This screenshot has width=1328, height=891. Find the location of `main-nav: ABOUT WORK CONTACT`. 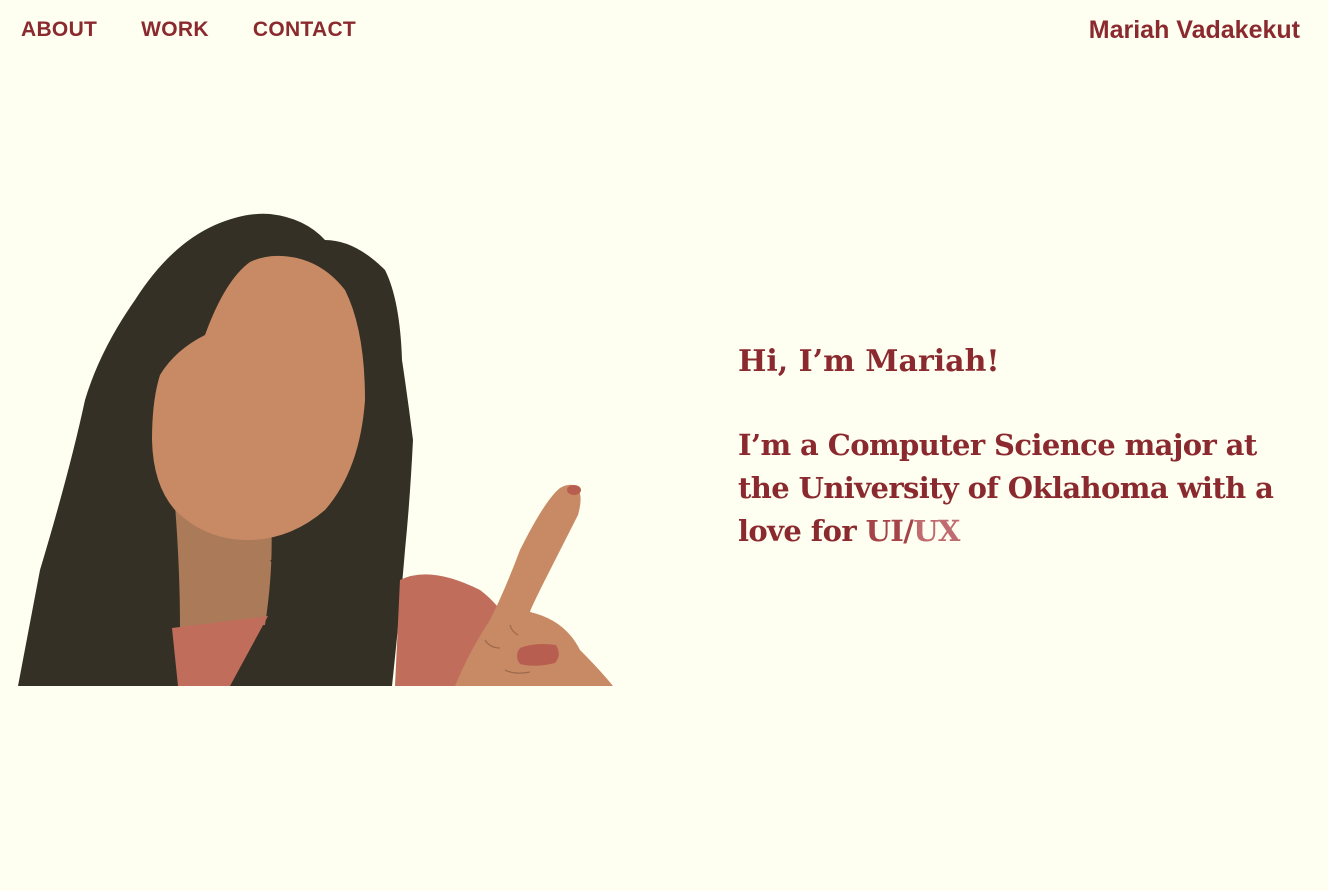

main-nav: ABOUT WORK CONTACT is located at coordinates (188, 30).